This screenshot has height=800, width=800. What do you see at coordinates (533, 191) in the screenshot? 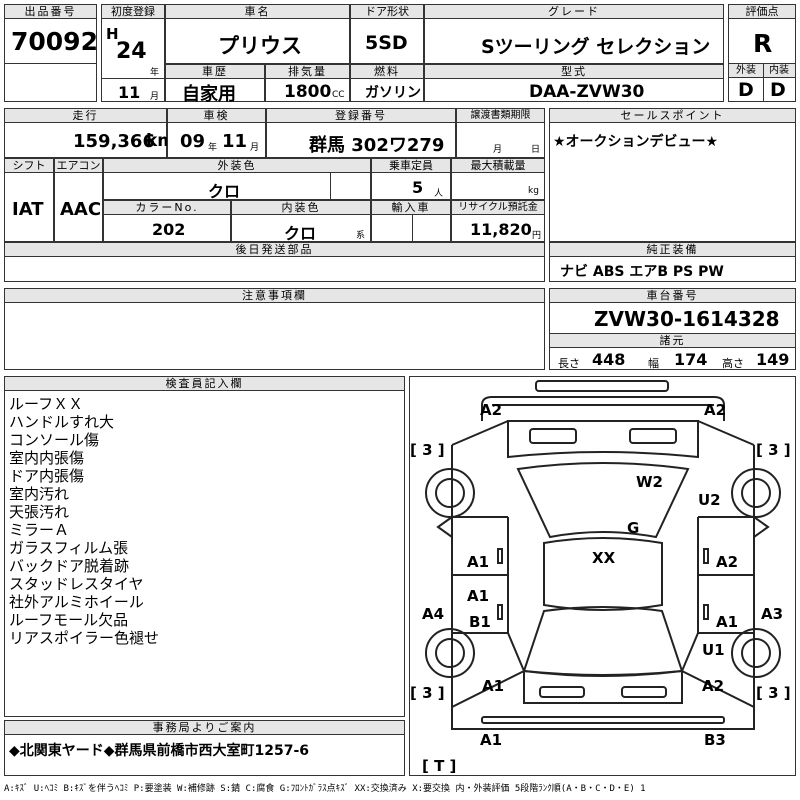
I see `kg-unit: kg` at bounding box center [533, 191].